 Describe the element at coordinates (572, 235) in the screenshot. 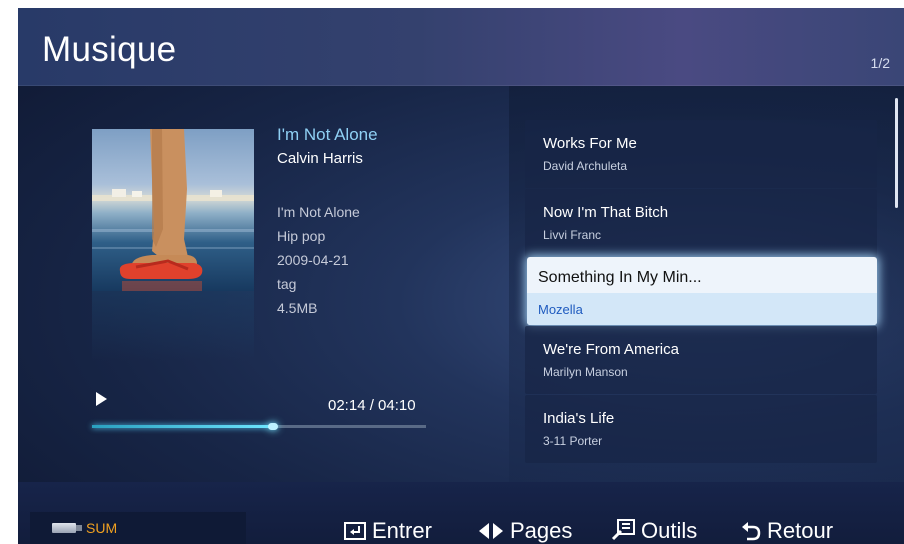

I see `track-artist: Livvi Franc` at that location.